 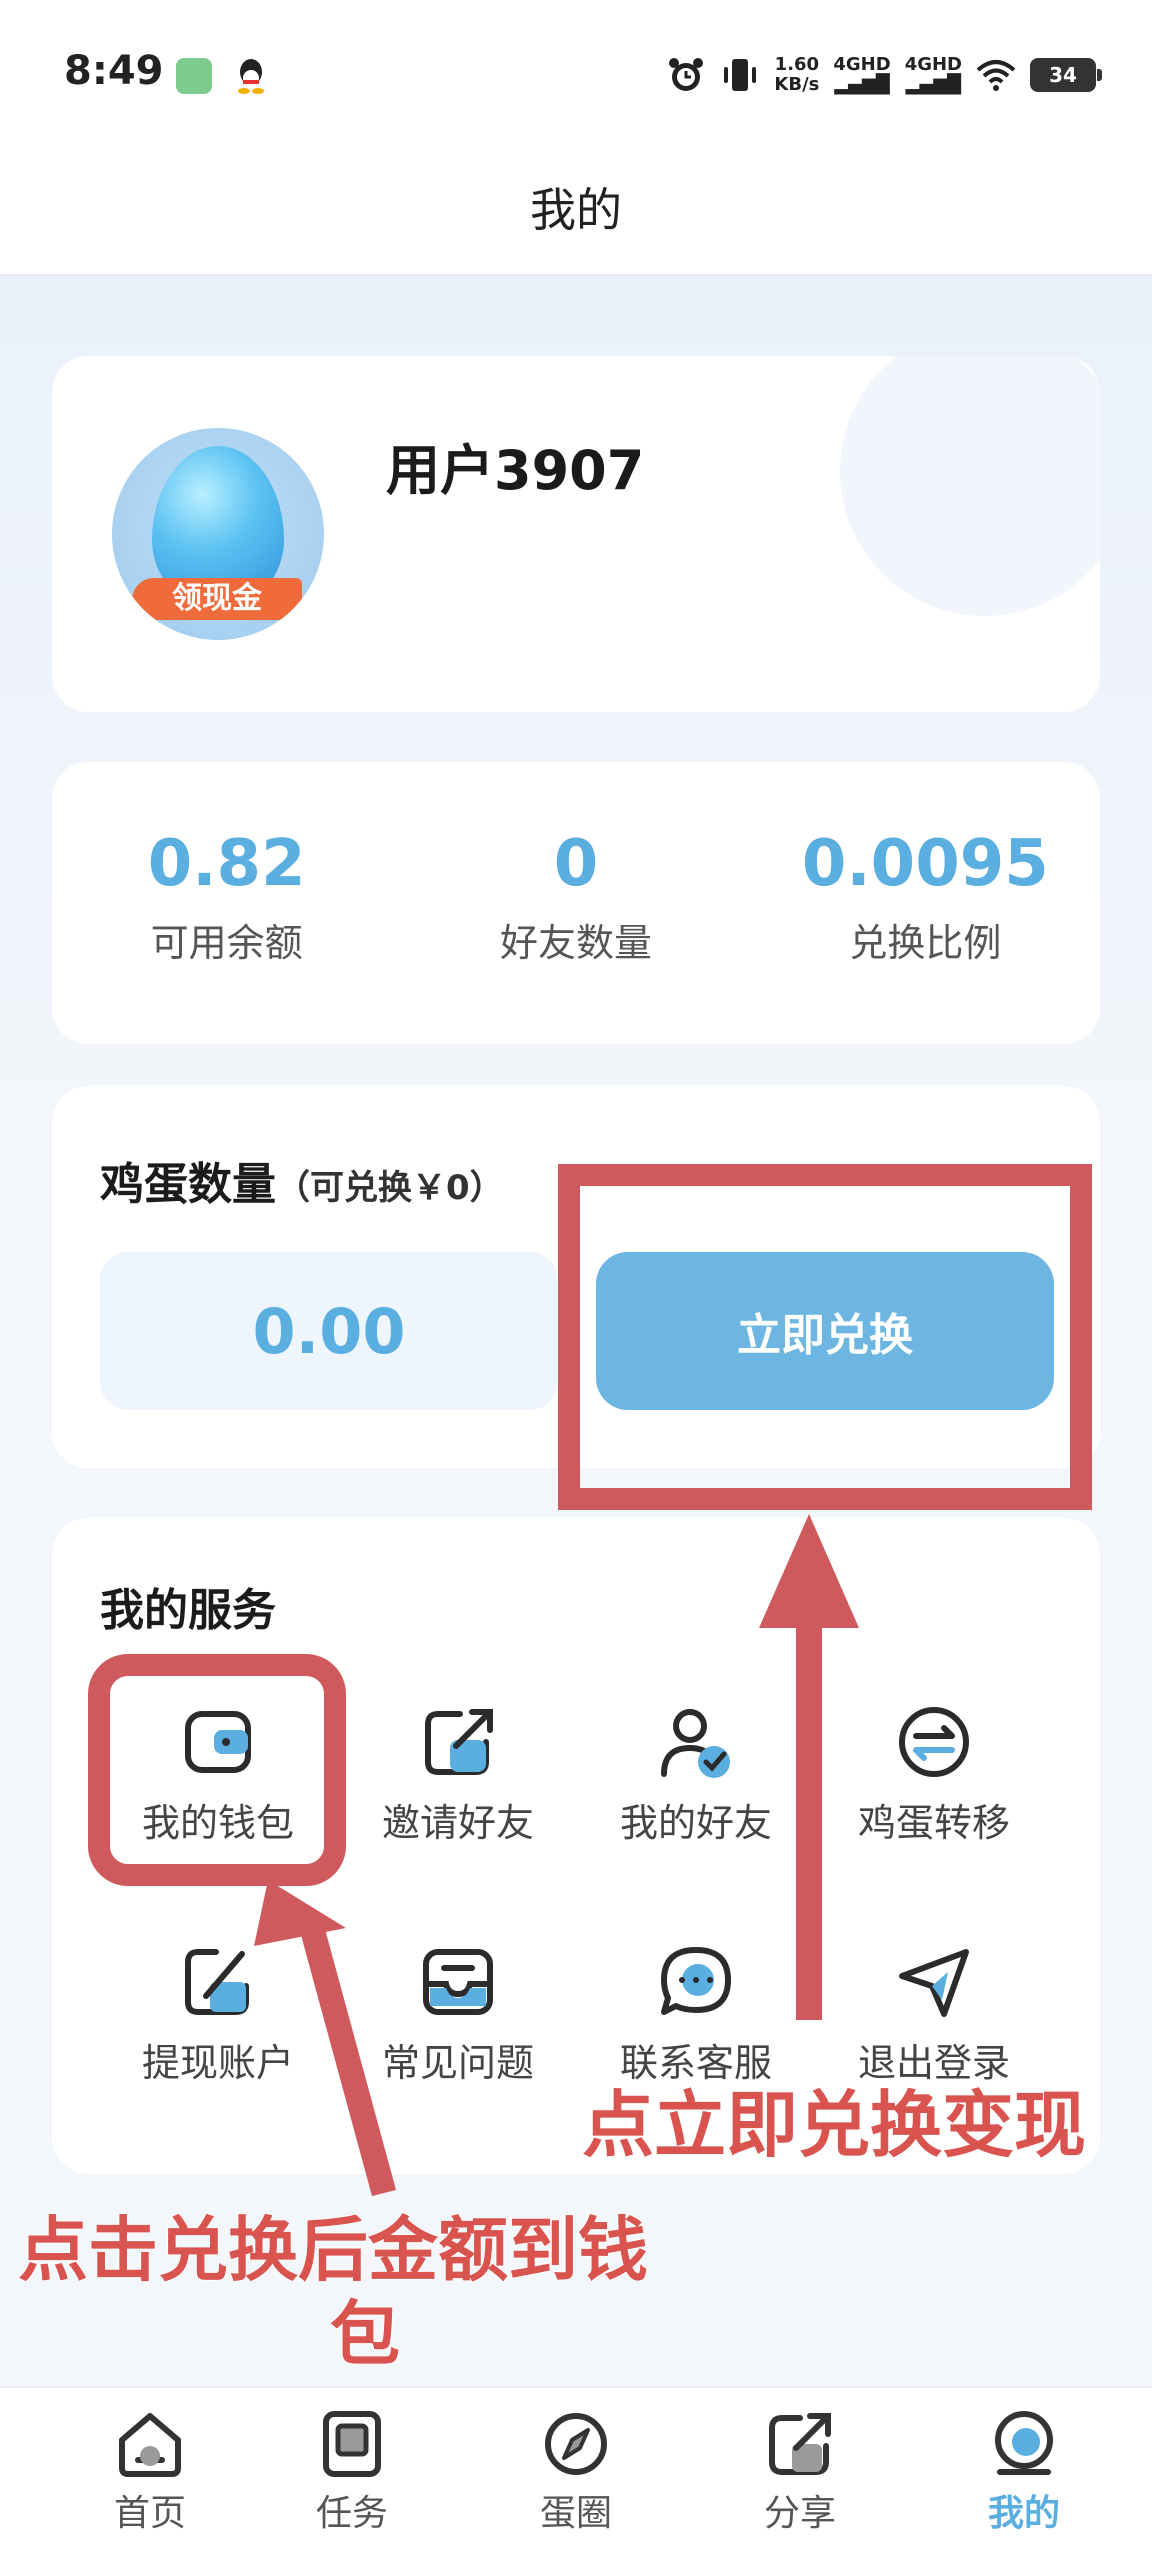 I want to click on signal-2: 4GHD ▂▄▆█, so click(x=933, y=74).